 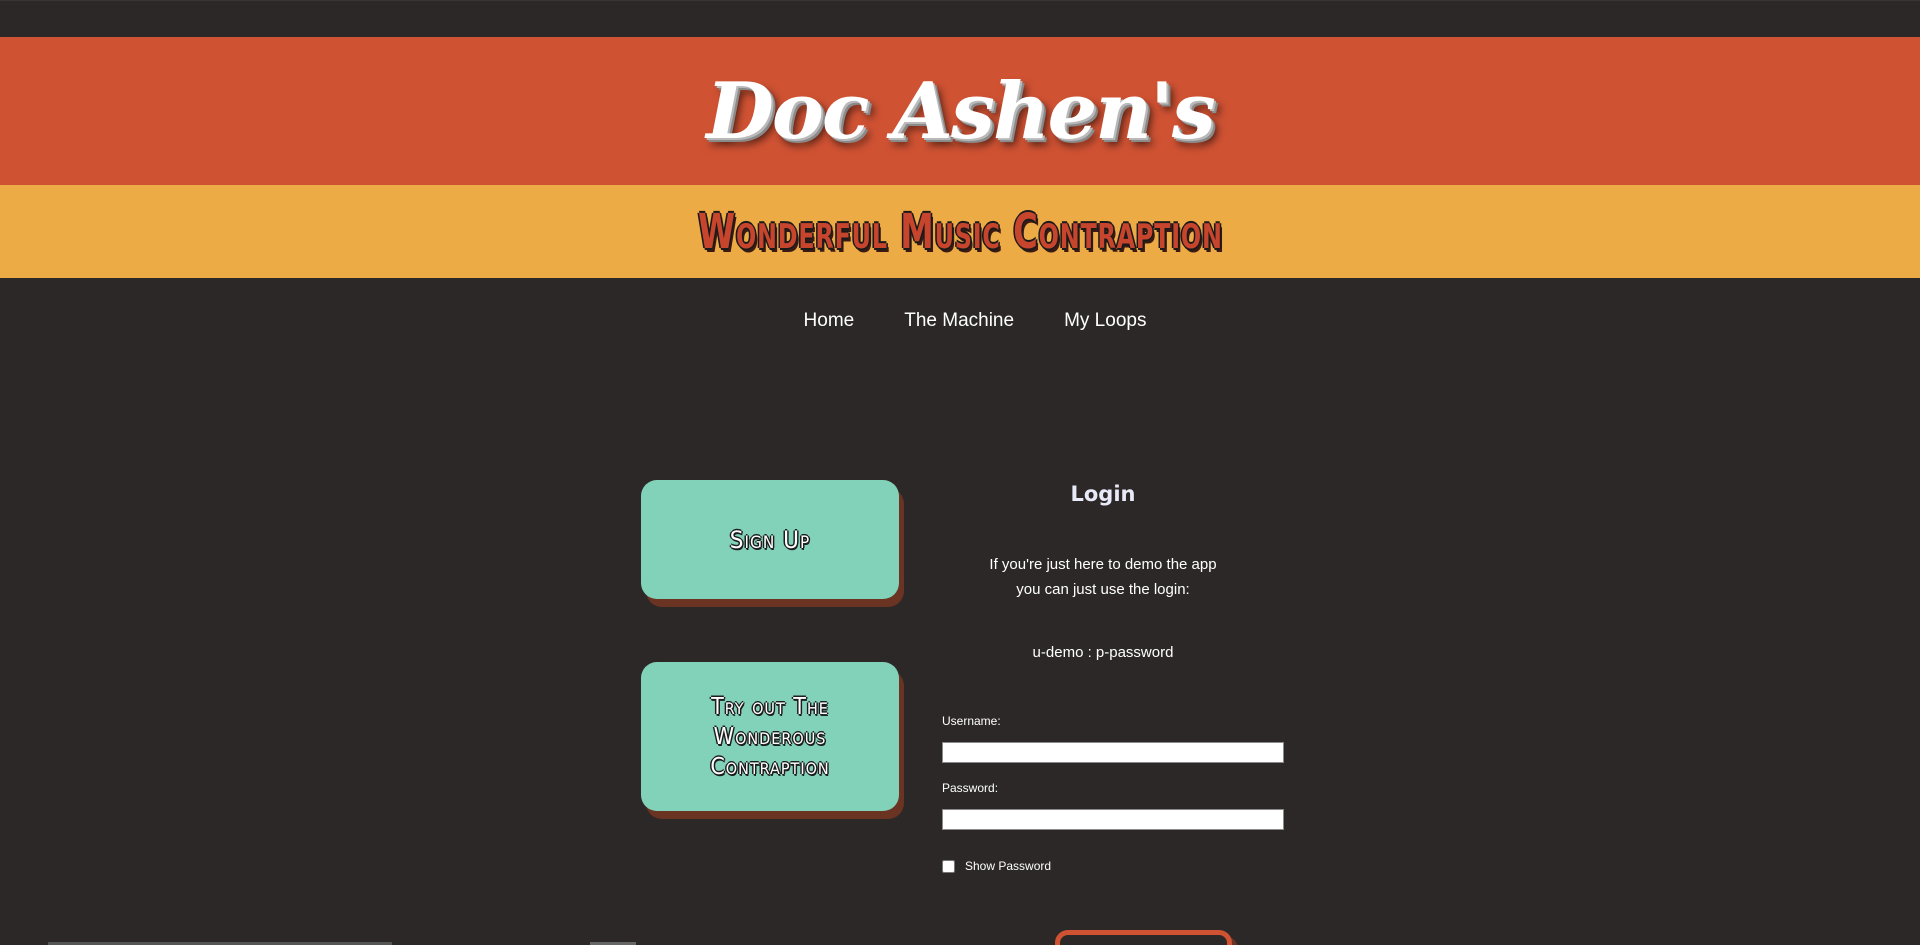 I want to click on username-label: Username:, so click(x=971, y=721).